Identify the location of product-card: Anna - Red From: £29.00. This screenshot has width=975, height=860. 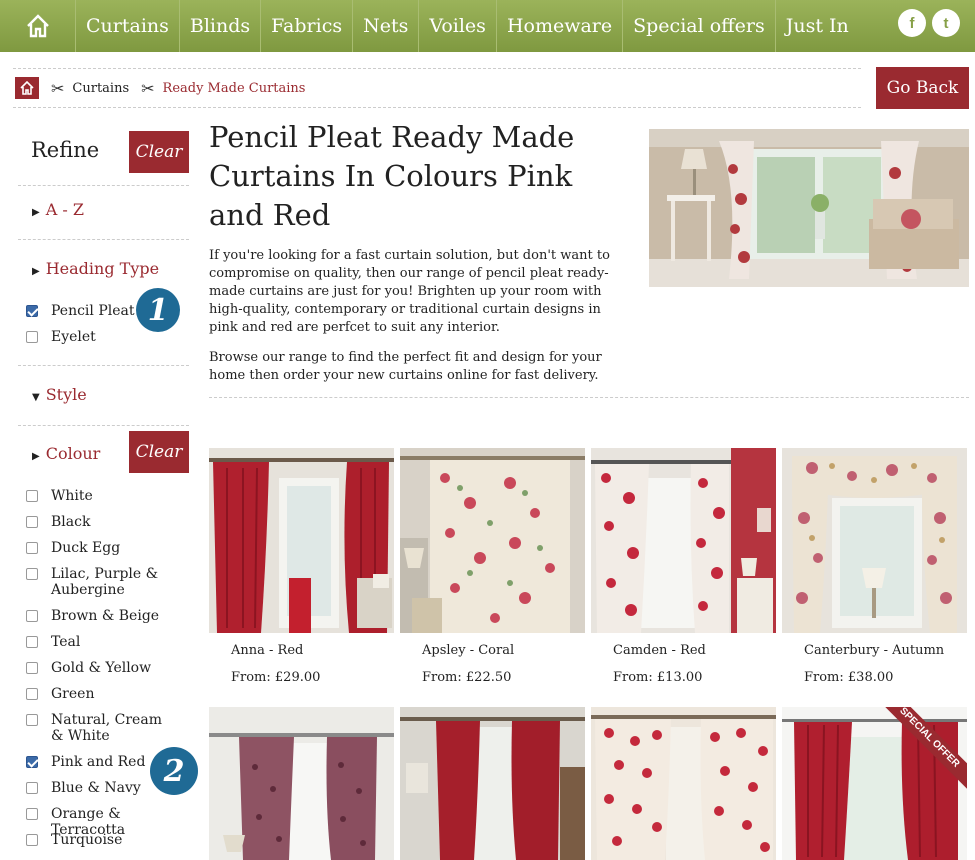
(301, 566).